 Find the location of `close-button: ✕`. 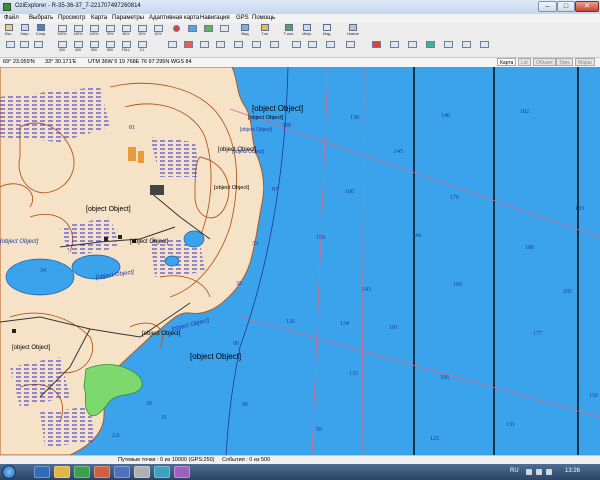

close-button: ✕ is located at coordinates (587, 6).